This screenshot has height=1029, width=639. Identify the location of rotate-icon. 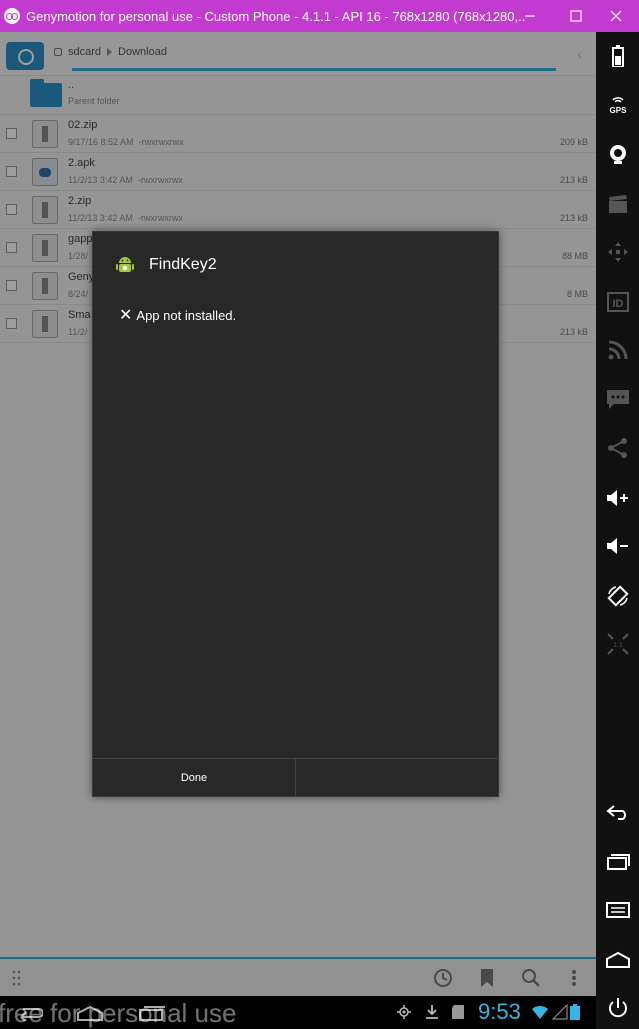
(618, 596).